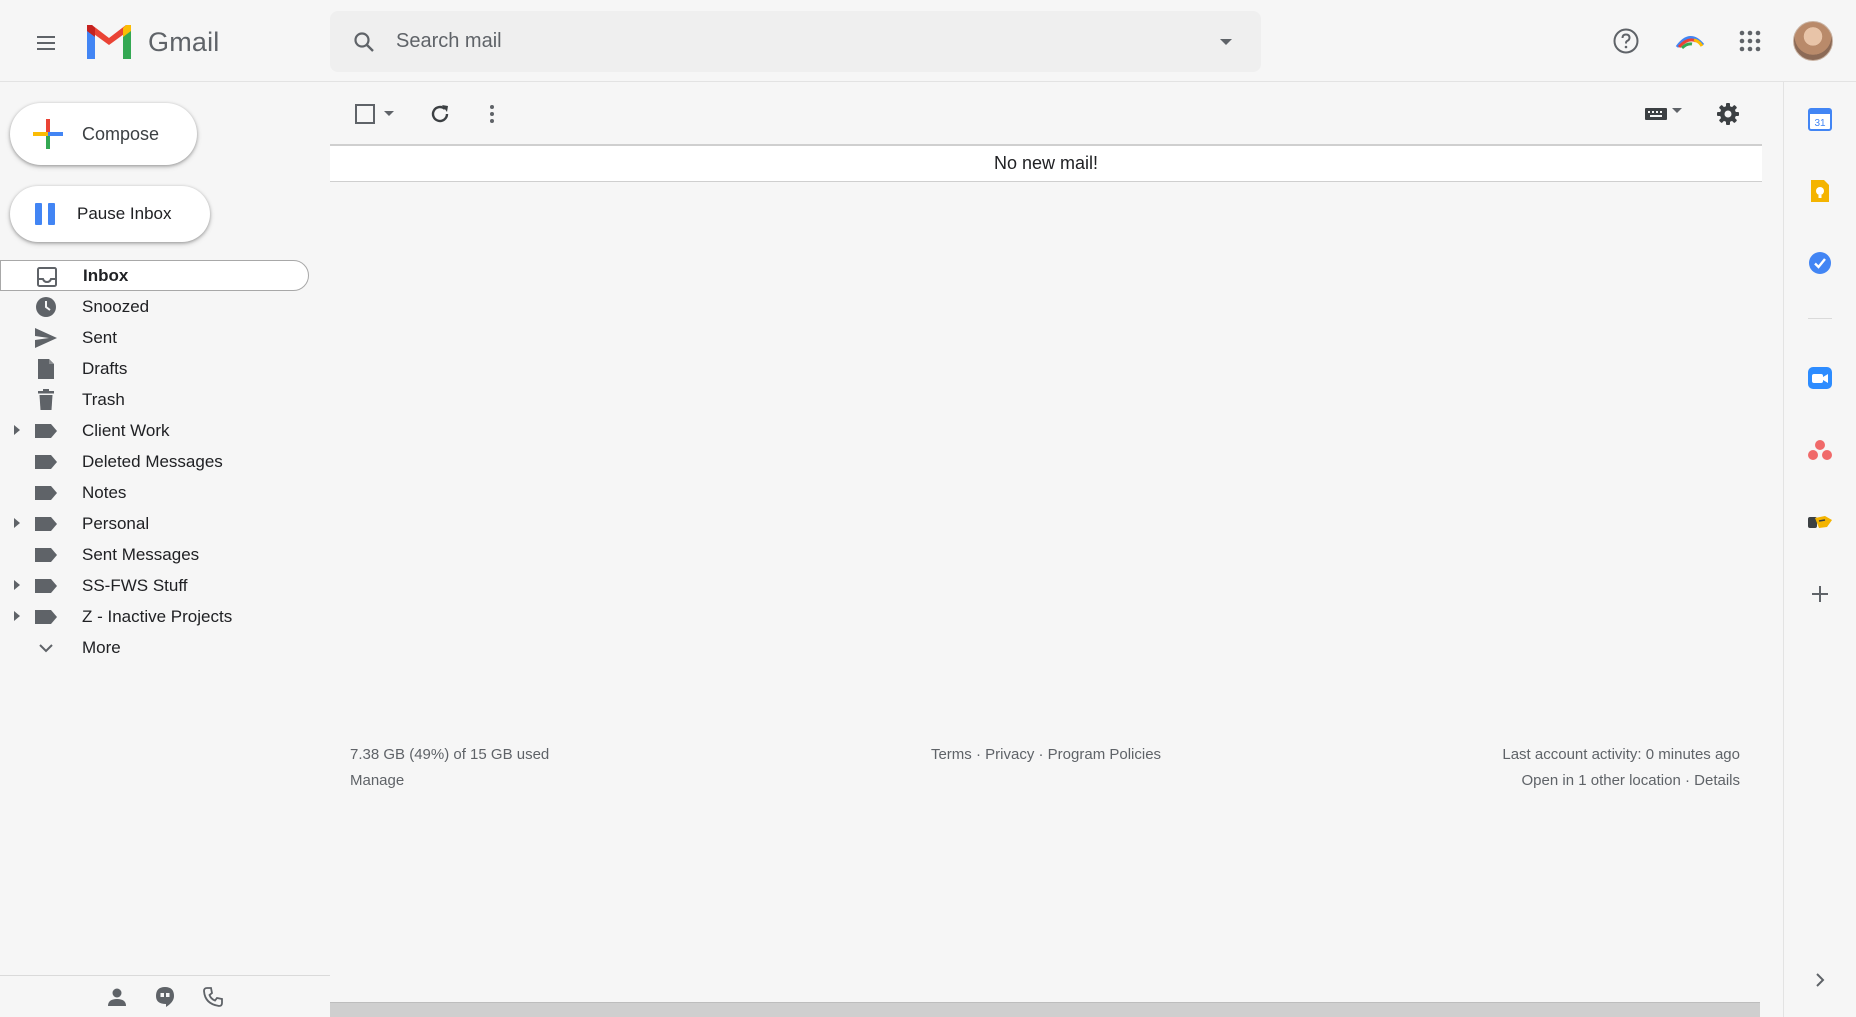 The width and height of the screenshot is (1856, 1017). What do you see at coordinates (45, 214) in the screenshot?
I see `pause-icon` at bounding box center [45, 214].